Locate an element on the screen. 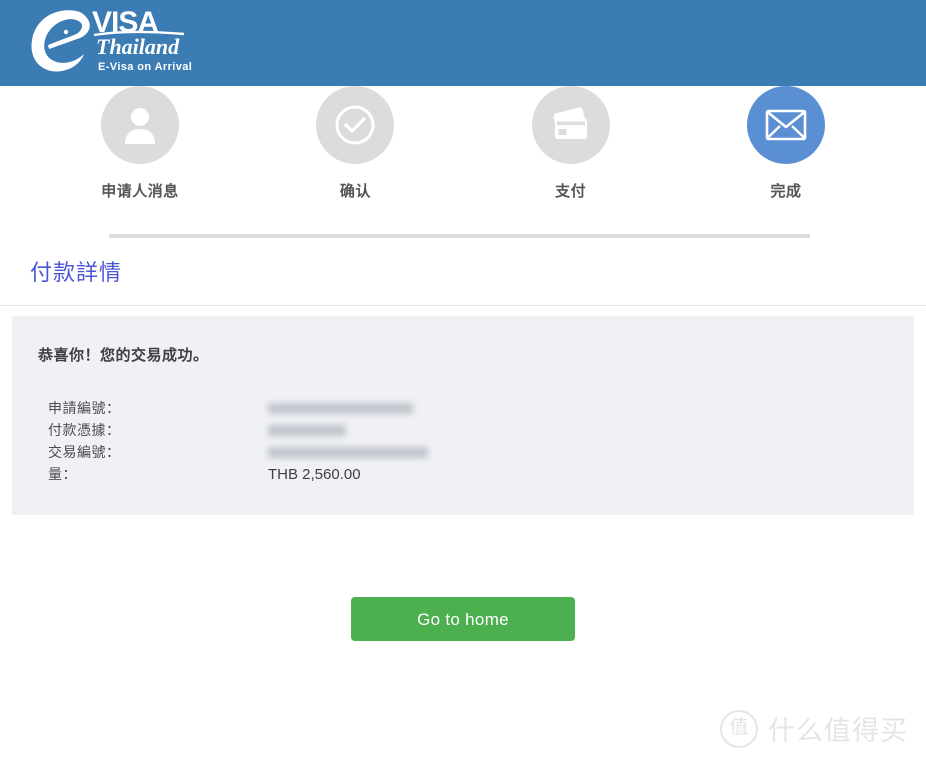 The height and width of the screenshot is (766, 926). transaction-number-label: 交易編號： is located at coordinates (84, 452).